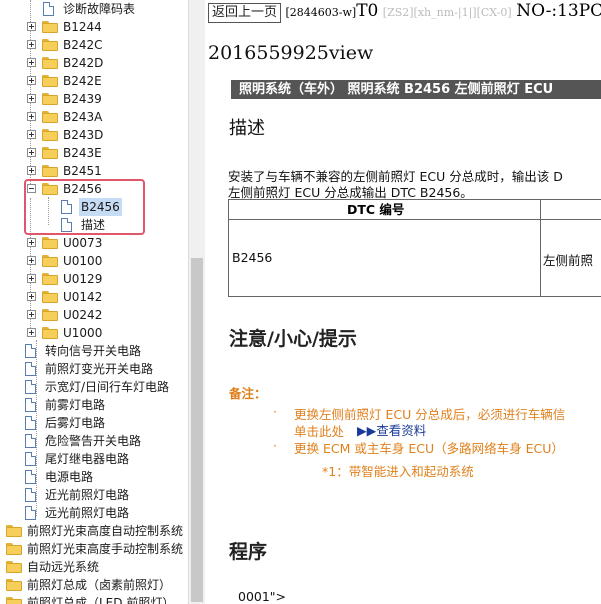  Describe the element at coordinates (94, 531) in the screenshot. I see `tree-item: 前照灯光束高度自动控制系统` at that location.